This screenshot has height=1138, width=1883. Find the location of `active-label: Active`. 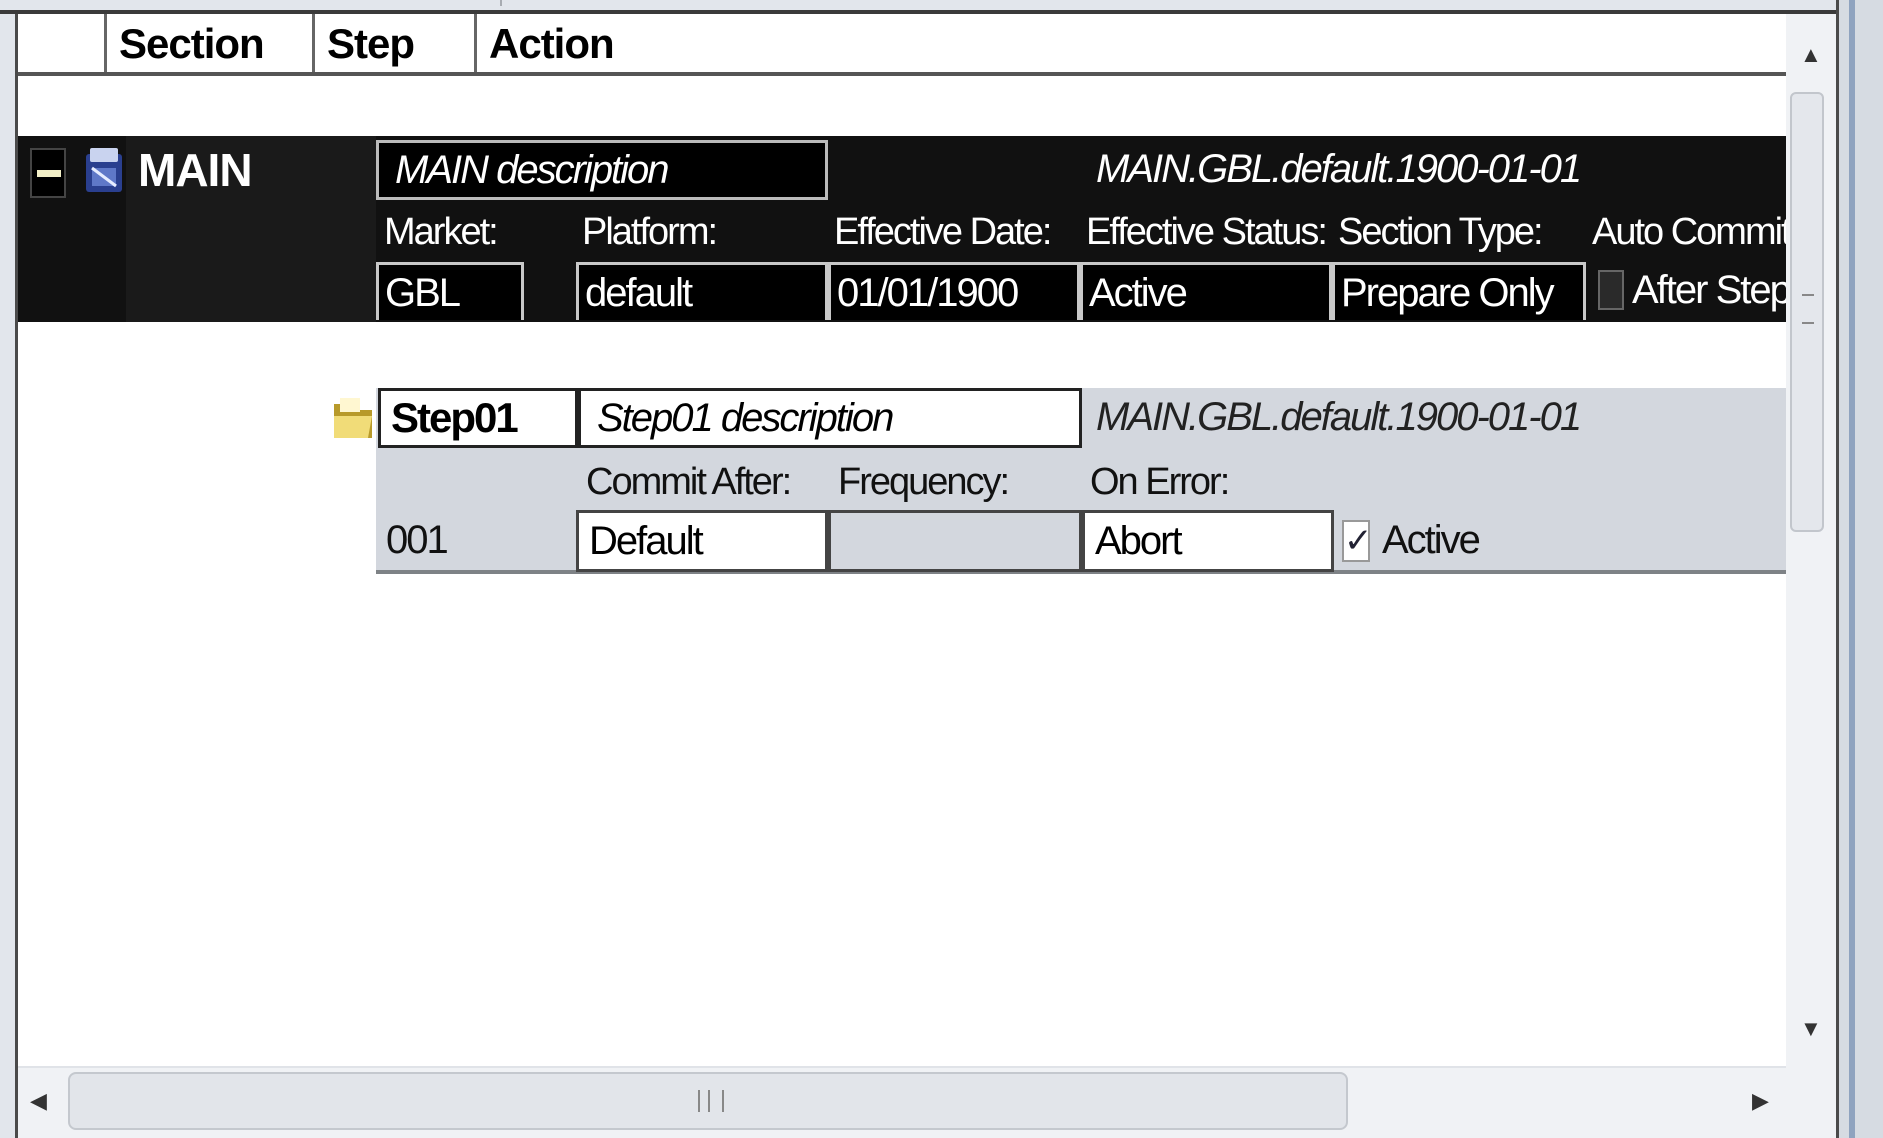

active-label: Active is located at coordinates (1431, 540).